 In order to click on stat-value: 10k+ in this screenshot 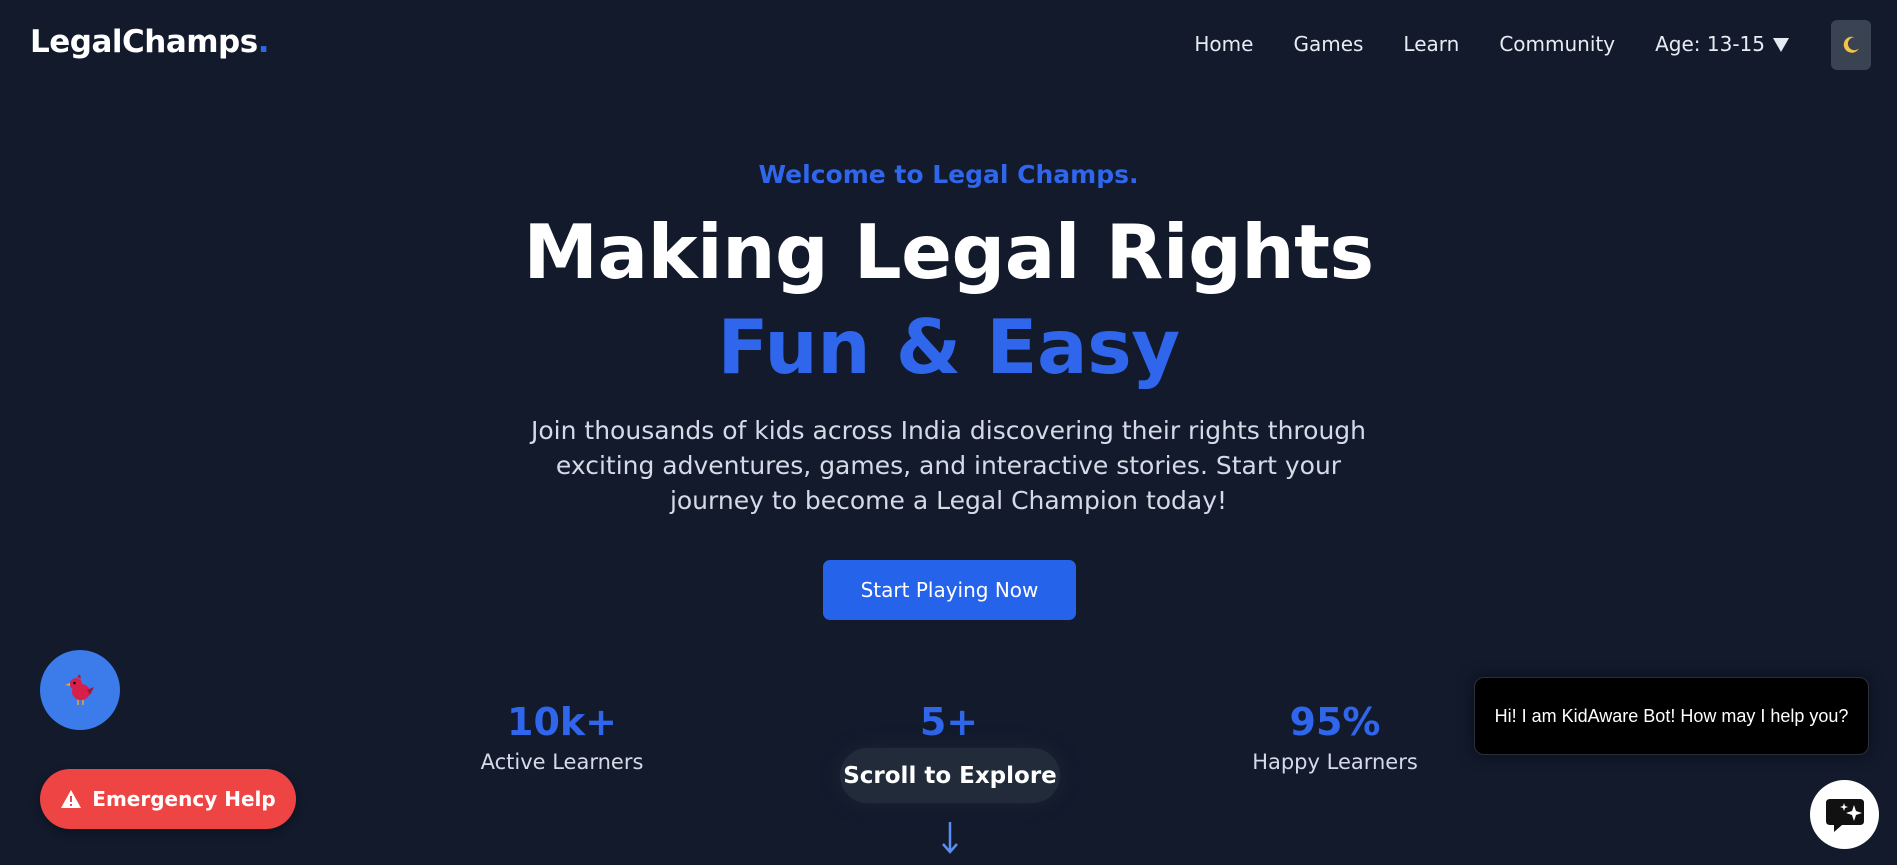, I will do `click(562, 722)`.